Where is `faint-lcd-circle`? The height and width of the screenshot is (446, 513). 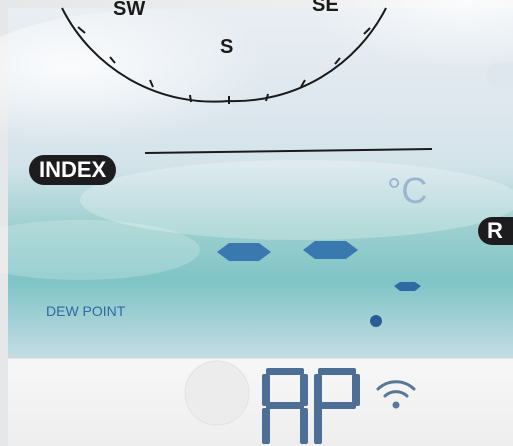 faint-lcd-circle is located at coordinates (217, 393).